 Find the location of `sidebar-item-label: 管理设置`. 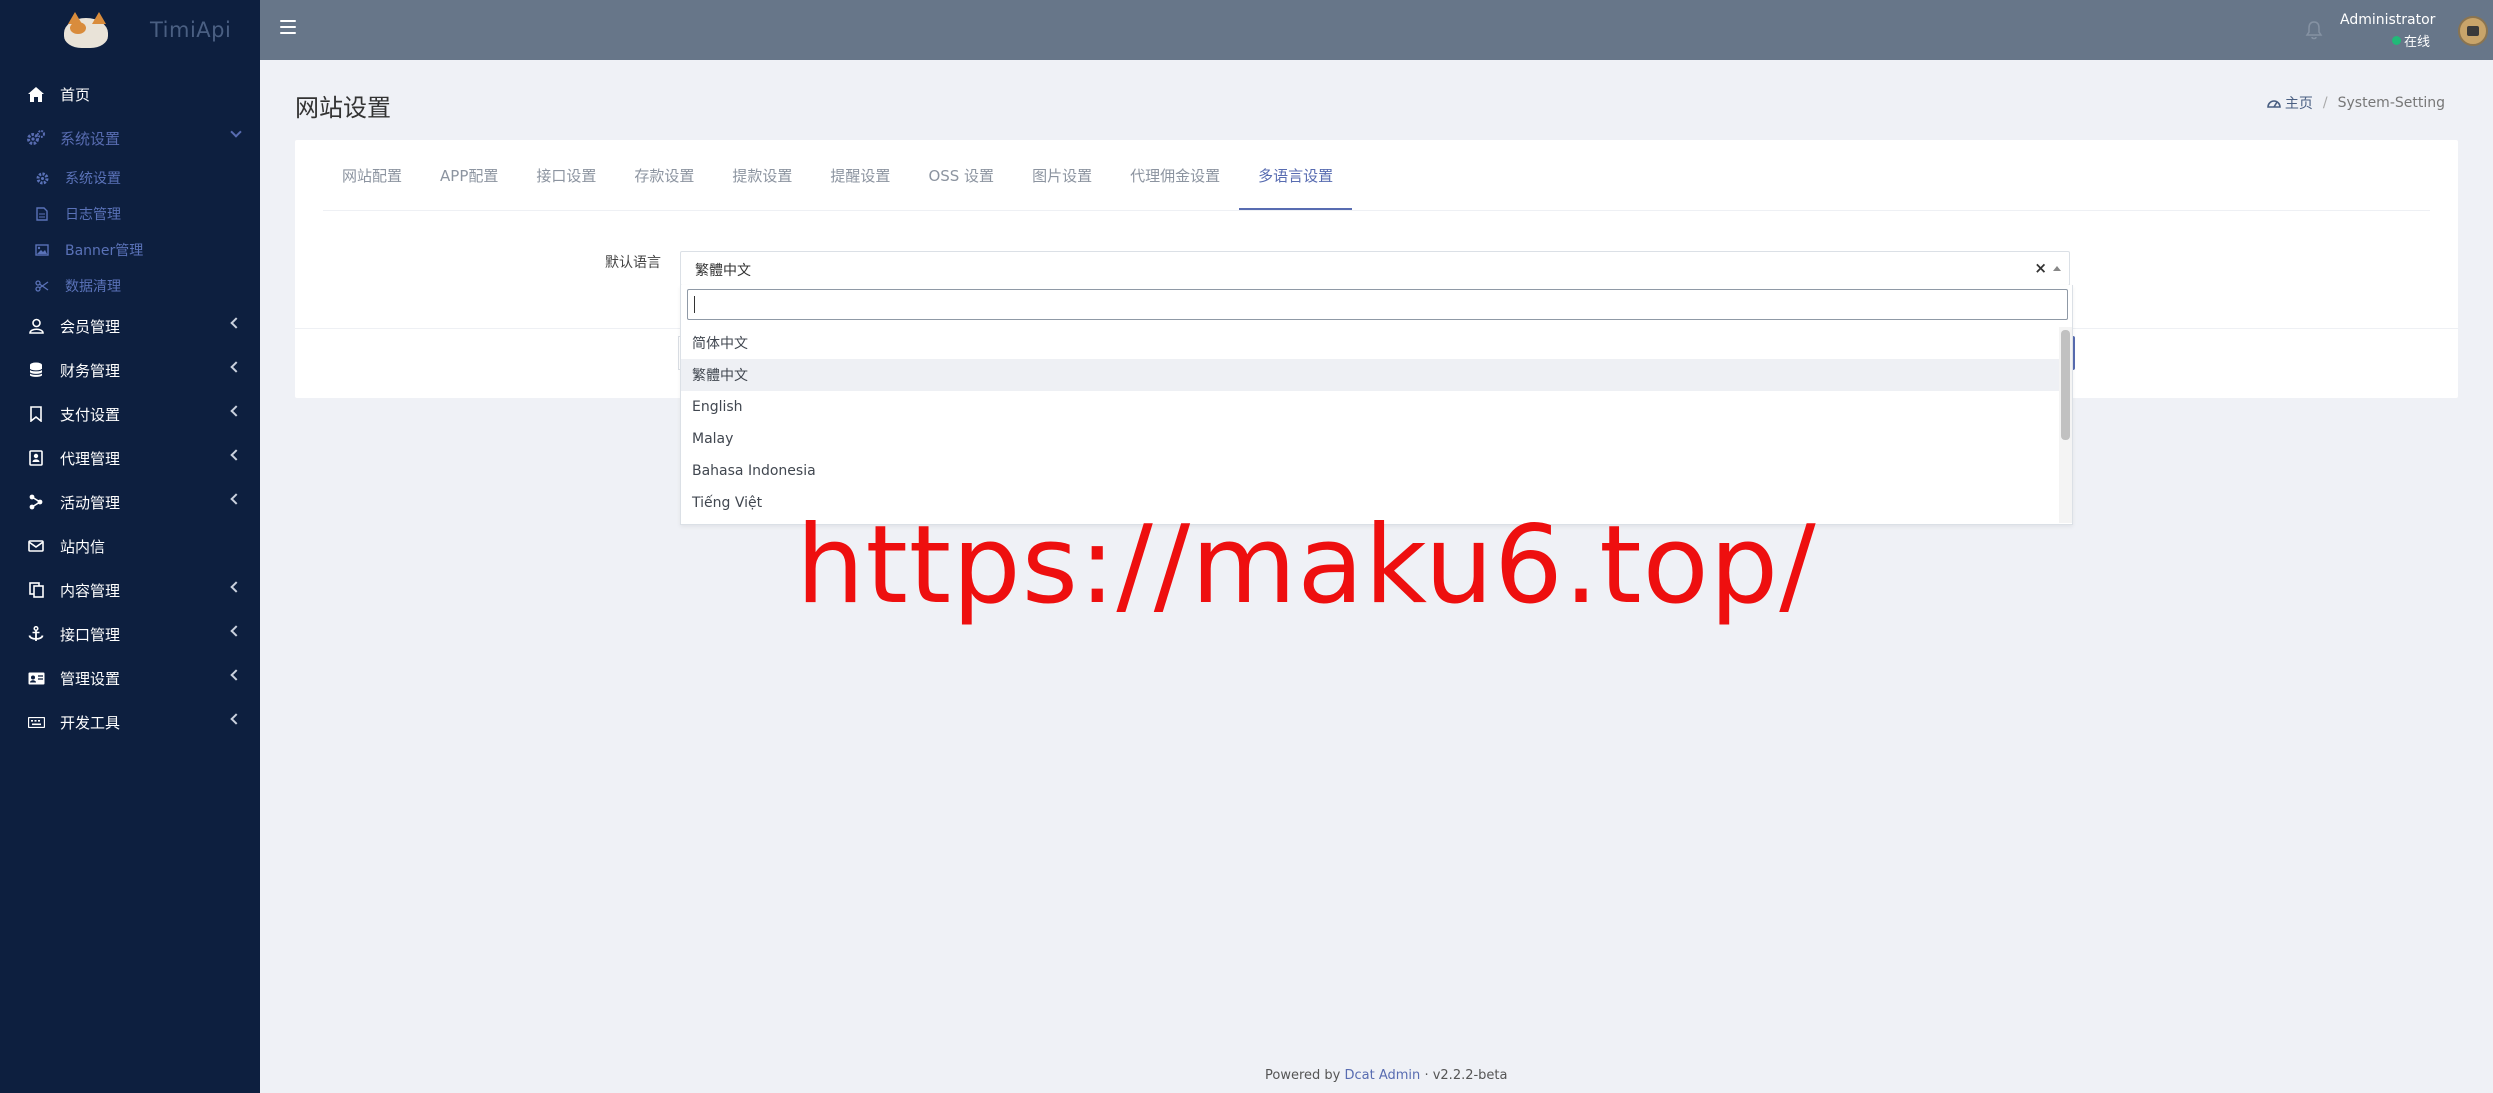

sidebar-item-label: 管理设置 is located at coordinates (90, 678).